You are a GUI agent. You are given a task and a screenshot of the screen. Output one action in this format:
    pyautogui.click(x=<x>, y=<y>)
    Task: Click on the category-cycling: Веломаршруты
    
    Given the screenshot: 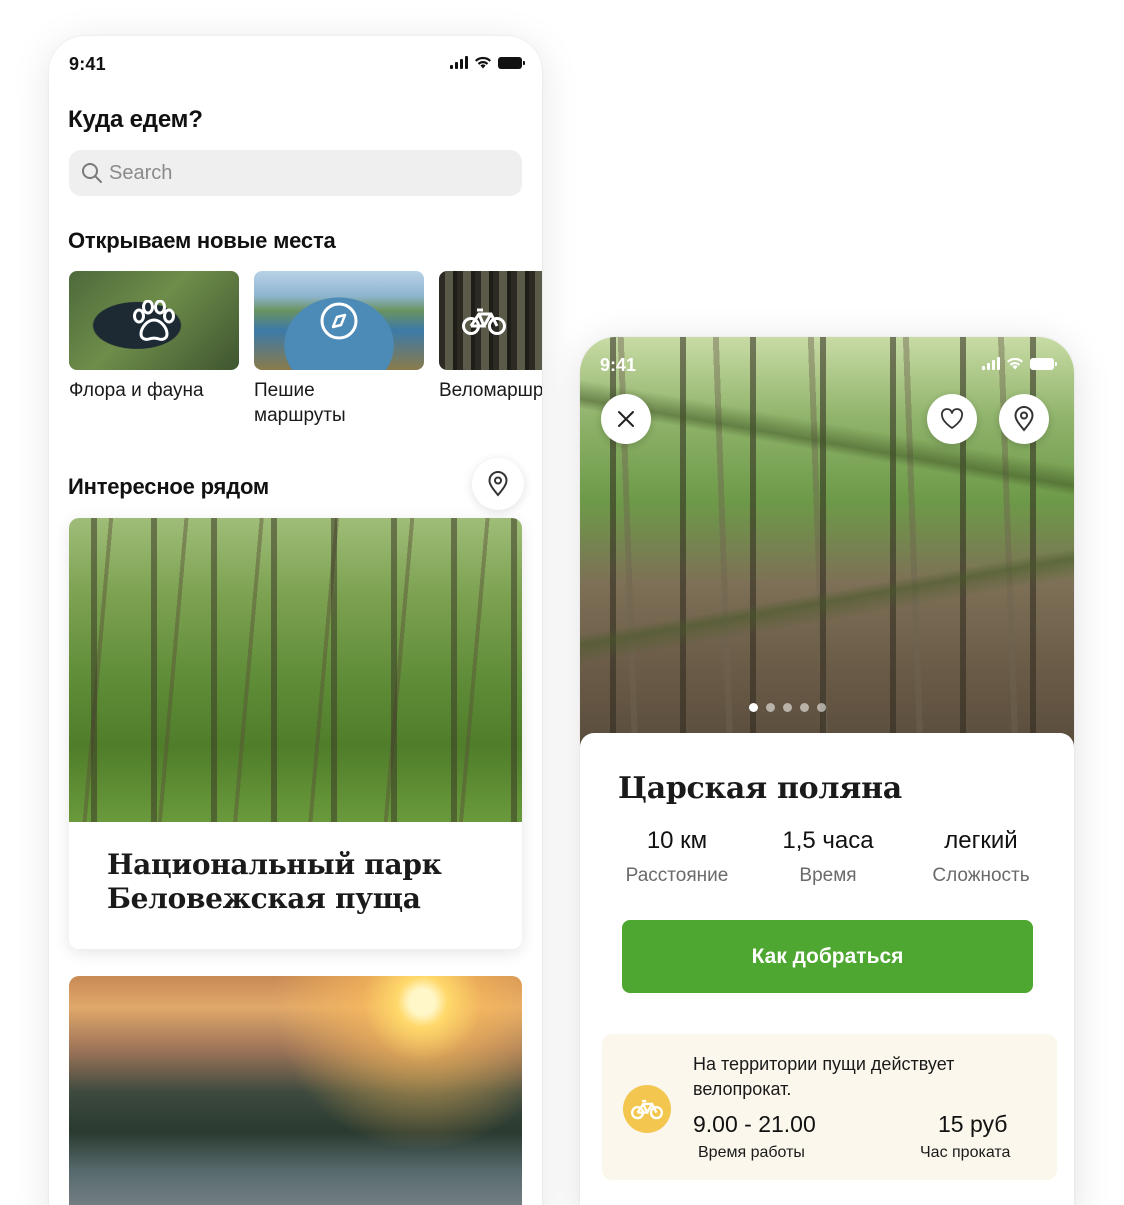 What is the action you would take?
    pyautogui.click(x=490, y=337)
    